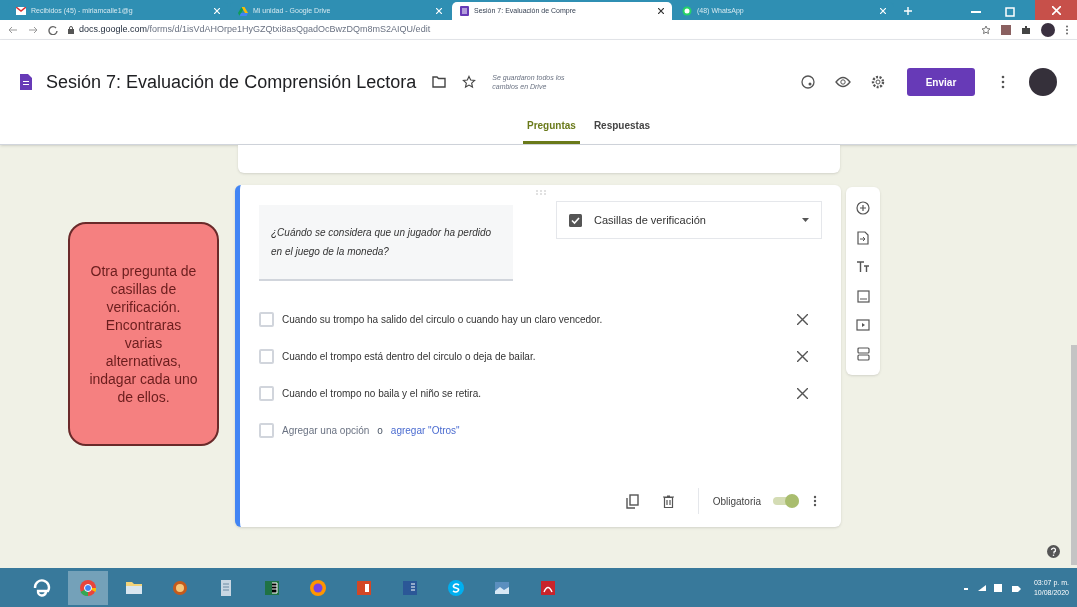 The width and height of the screenshot is (1077, 607). What do you see at coordinates (863, 208) in the screenshot?
I see `add-circle-icon` at bounding box center [863, 208].